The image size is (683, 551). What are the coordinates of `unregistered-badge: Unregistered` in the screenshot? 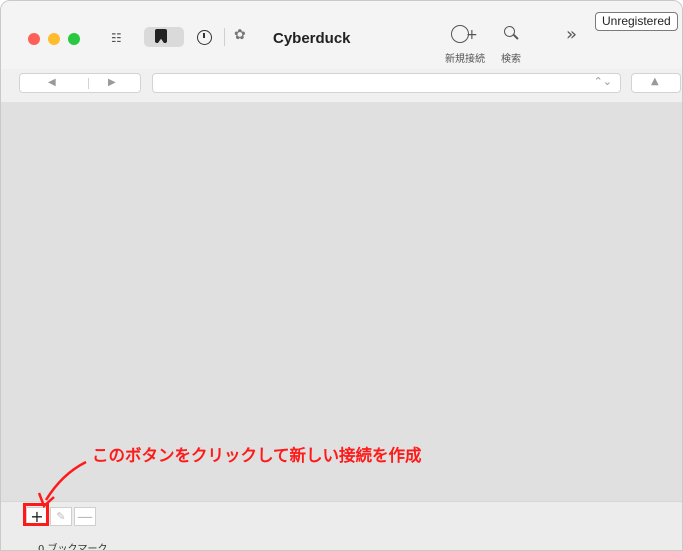 It's located at (636, 21).